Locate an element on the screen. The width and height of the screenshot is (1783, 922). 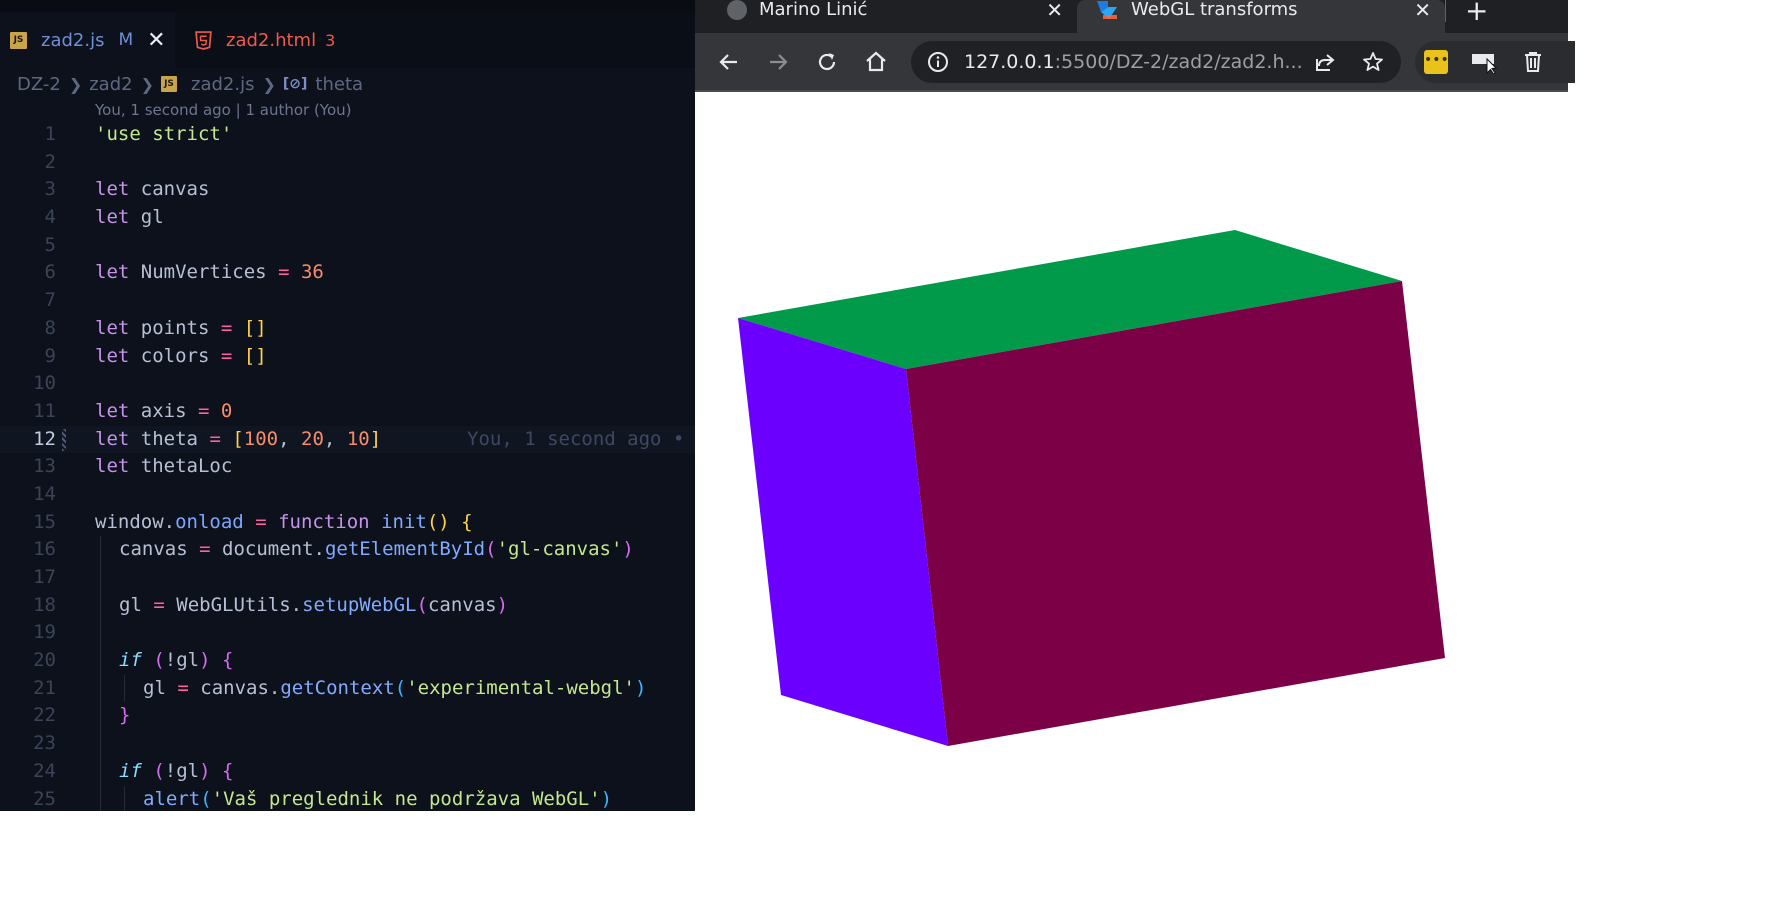
url-host: 127.0.0.1 is located at coordinates (1009, 62).